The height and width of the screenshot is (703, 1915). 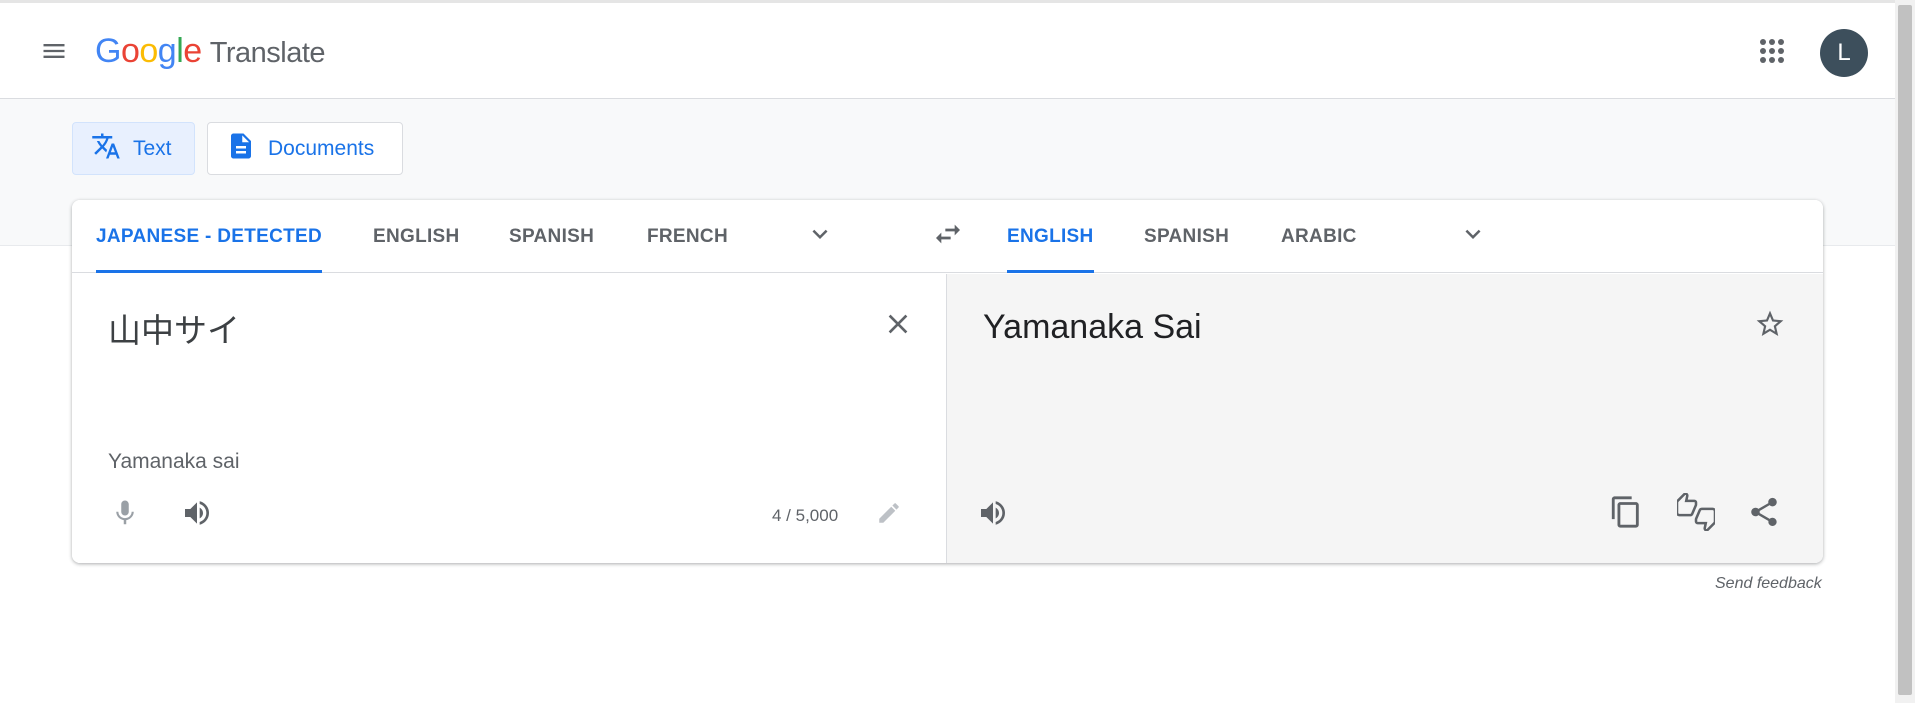 I want to click on header: Google Translate L, so click(x=947, y=51).